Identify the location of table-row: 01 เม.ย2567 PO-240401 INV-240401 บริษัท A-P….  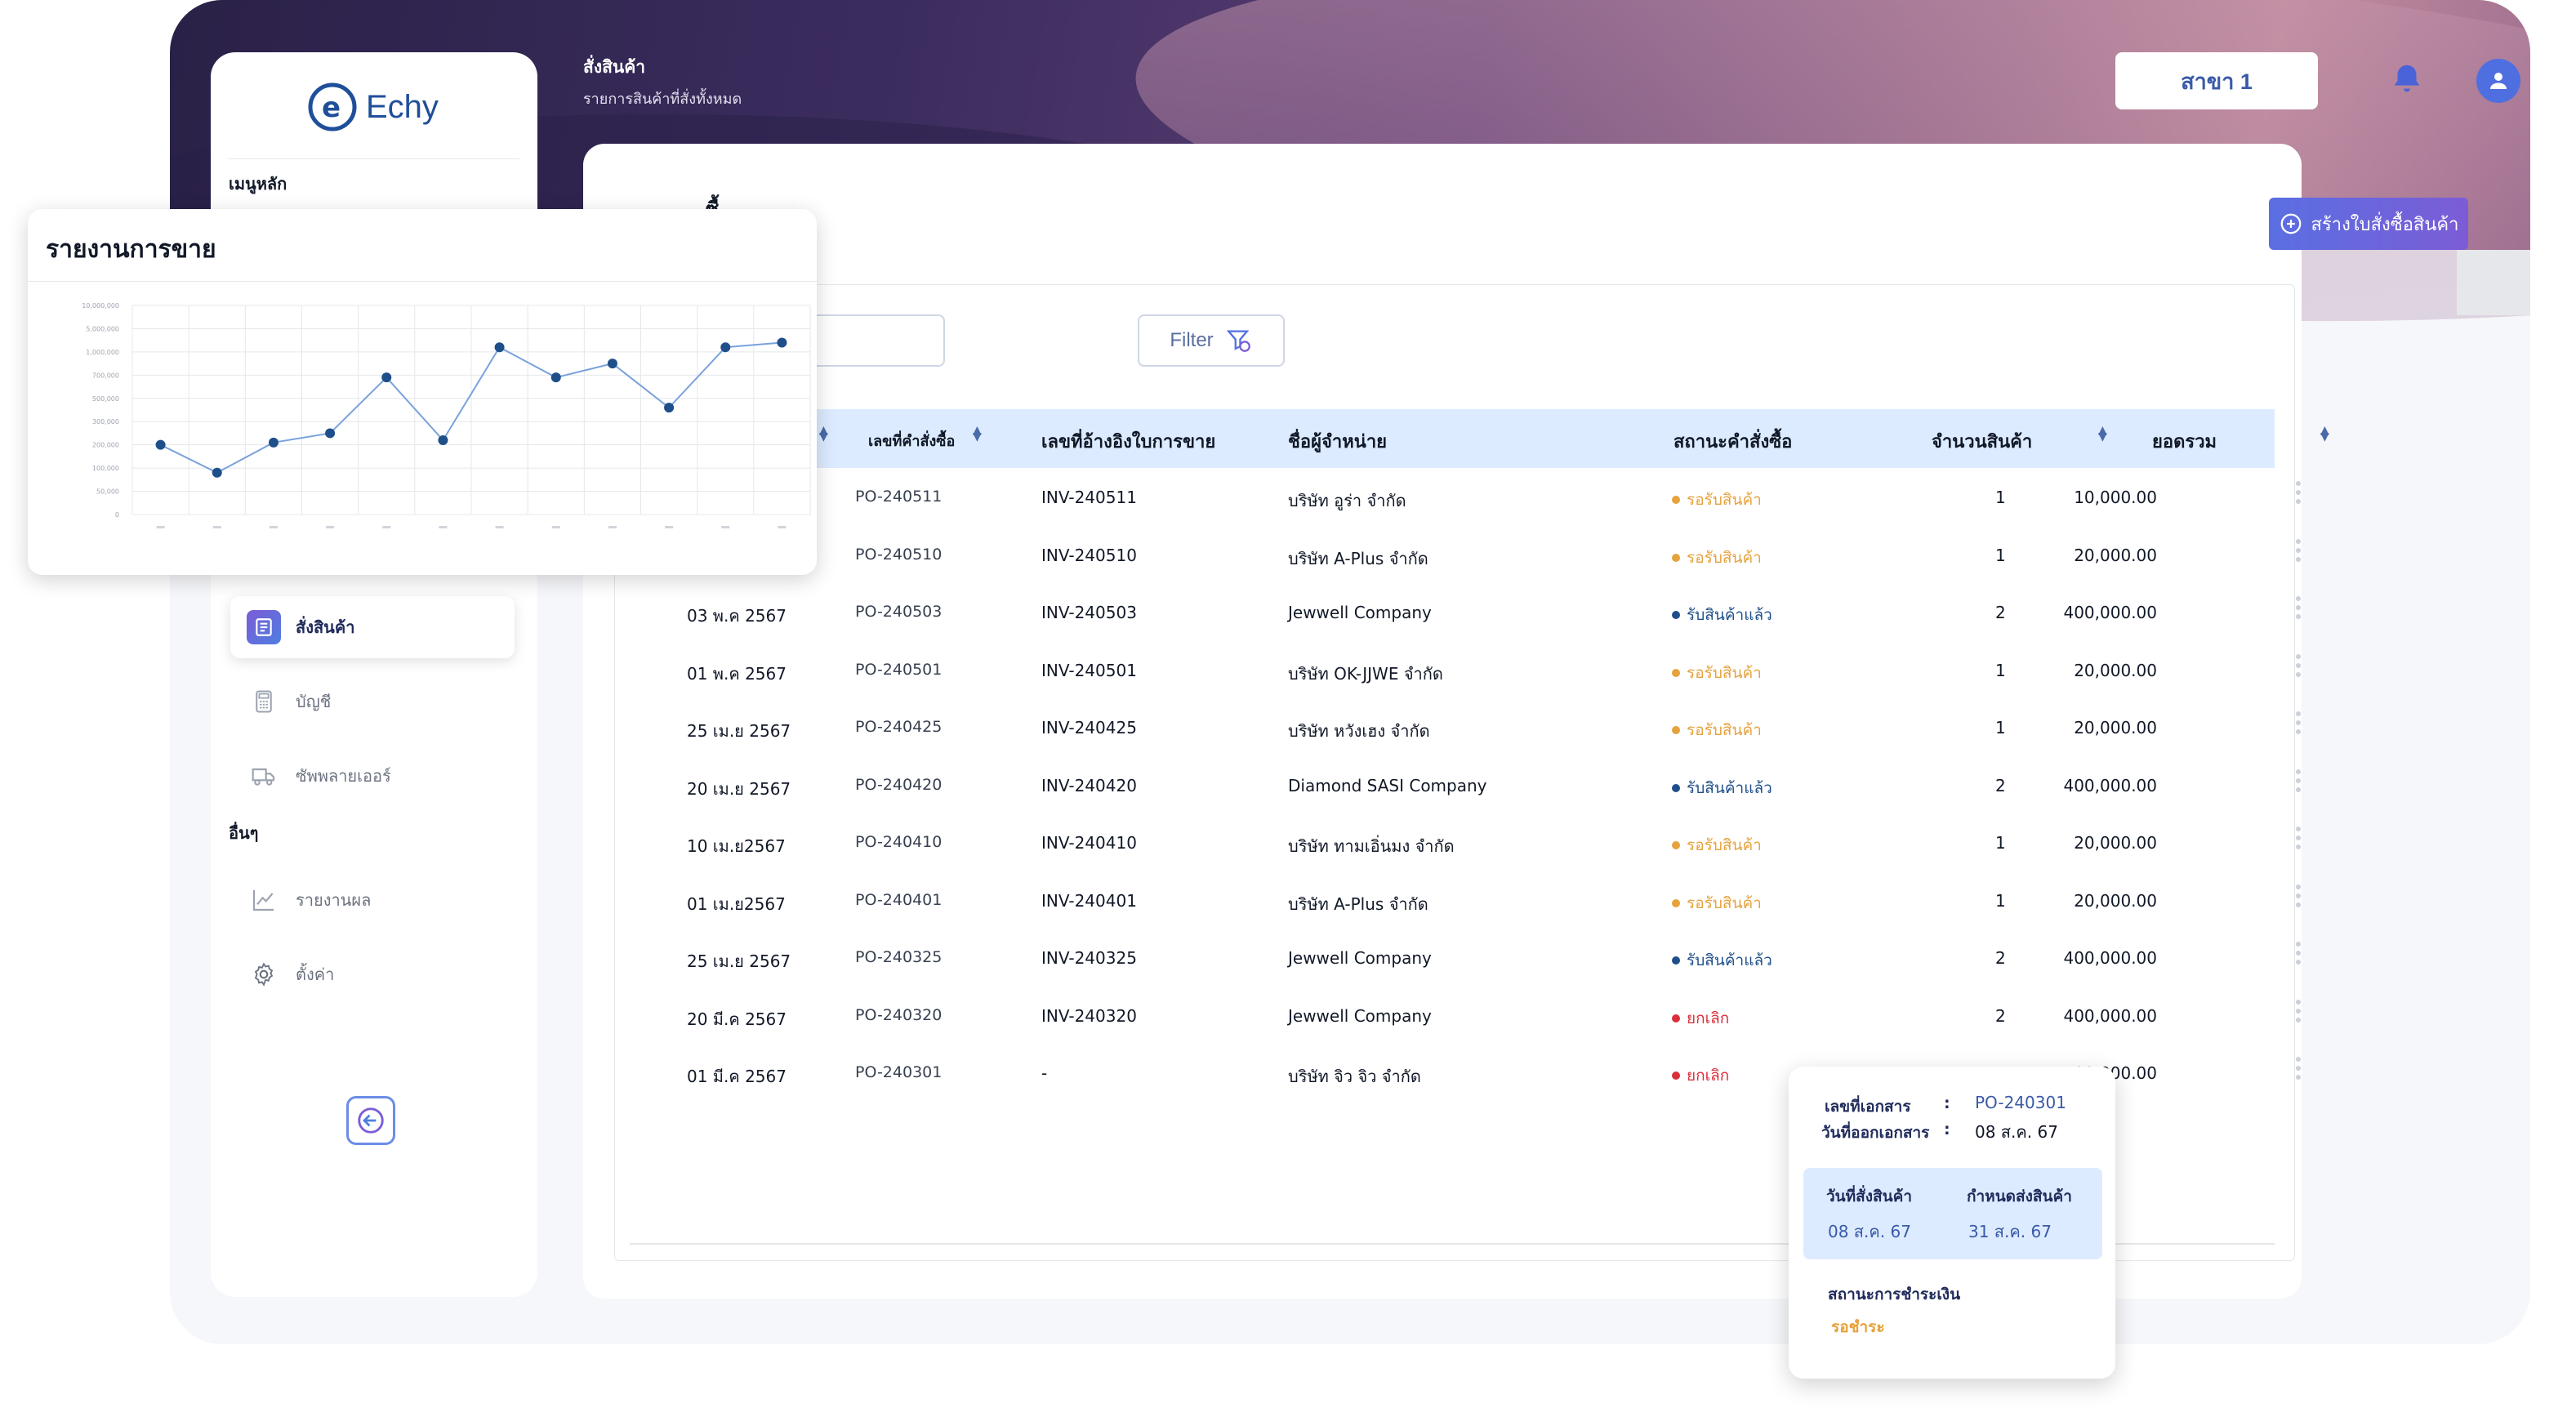
(1465, 900).